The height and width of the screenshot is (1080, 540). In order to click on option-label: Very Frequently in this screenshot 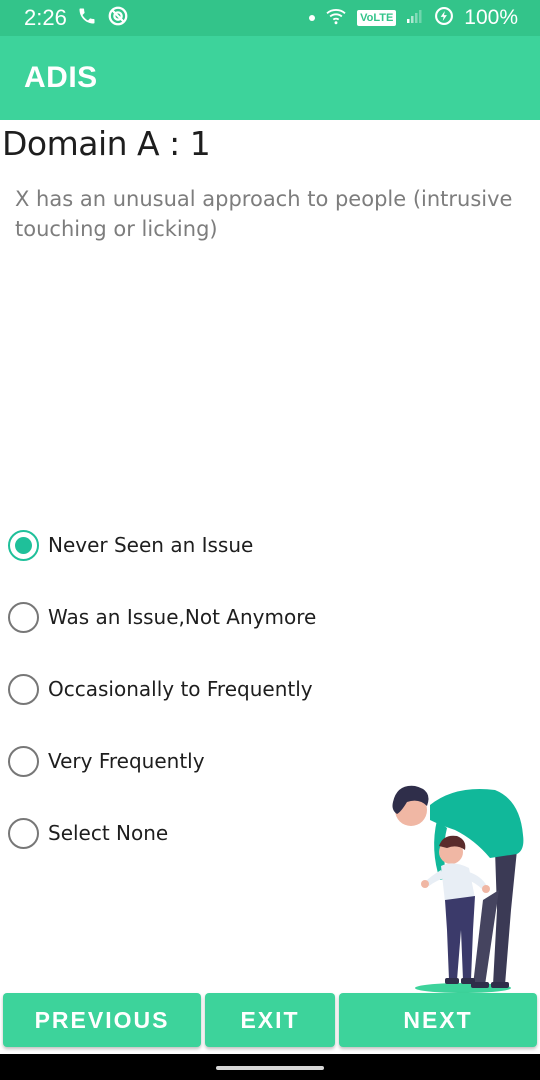, I will do `click(126, 761)`.